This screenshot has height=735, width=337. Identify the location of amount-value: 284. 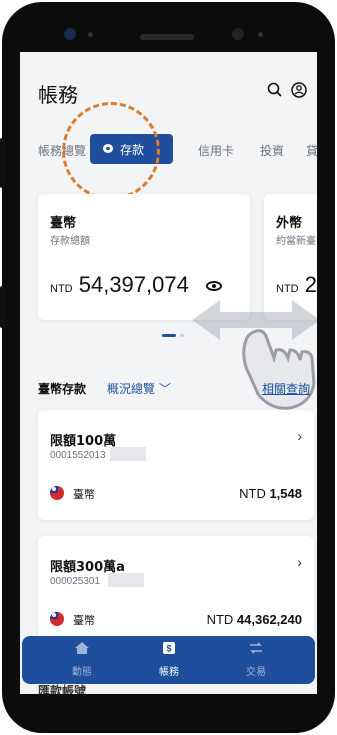
(310, 284).